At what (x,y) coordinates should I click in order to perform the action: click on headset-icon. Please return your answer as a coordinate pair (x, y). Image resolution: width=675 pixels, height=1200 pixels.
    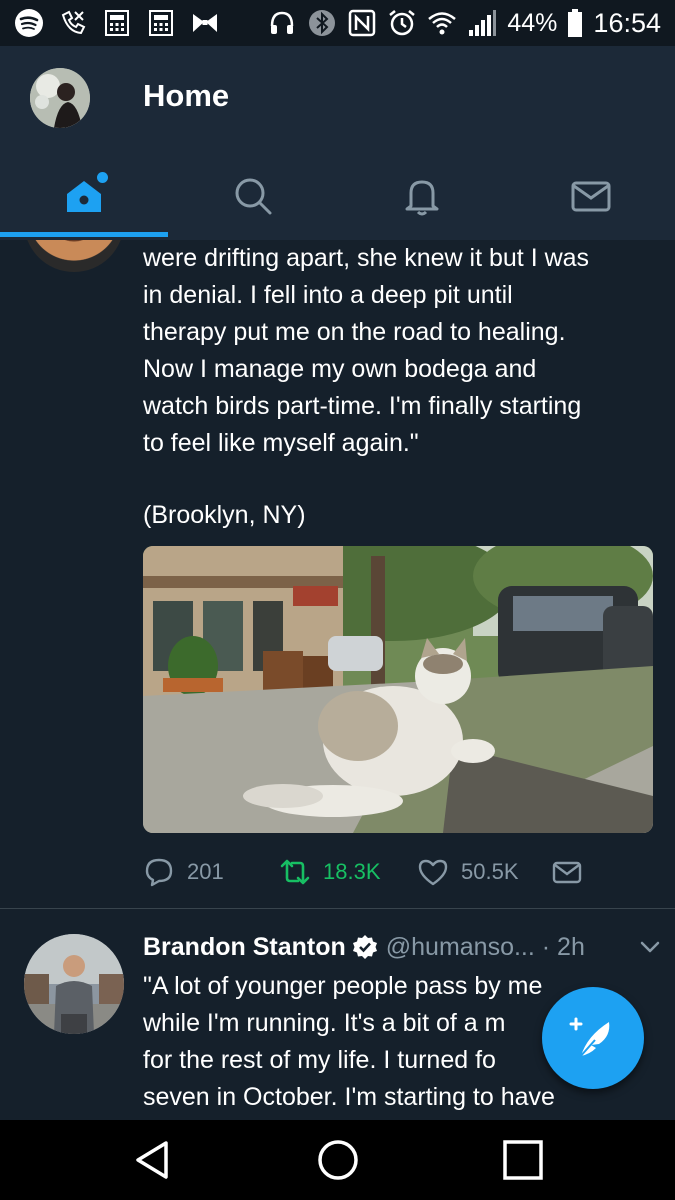
    Looking at the image, I should click on (282, 23).